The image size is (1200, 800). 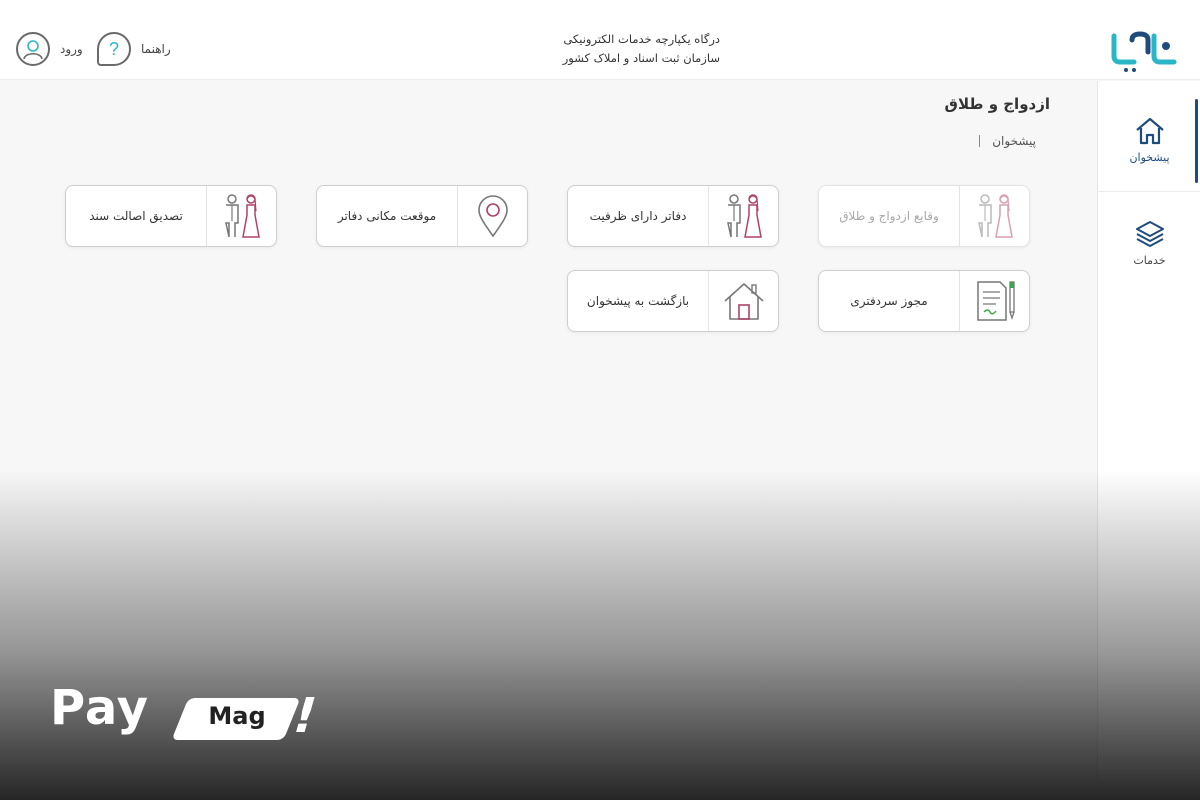 What do you see at coordinates (889, 216) in the screenshot?
I see `card-label: وقایع ازدواج و طلاق` at bounding box center [889, 216].